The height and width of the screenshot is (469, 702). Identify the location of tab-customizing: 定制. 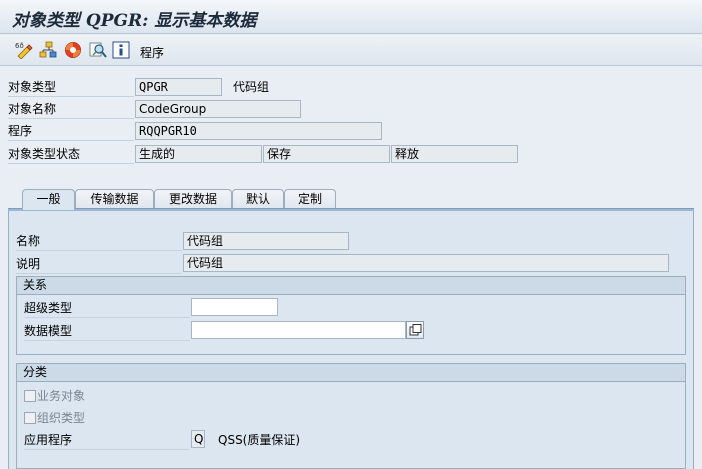
(310, 199).